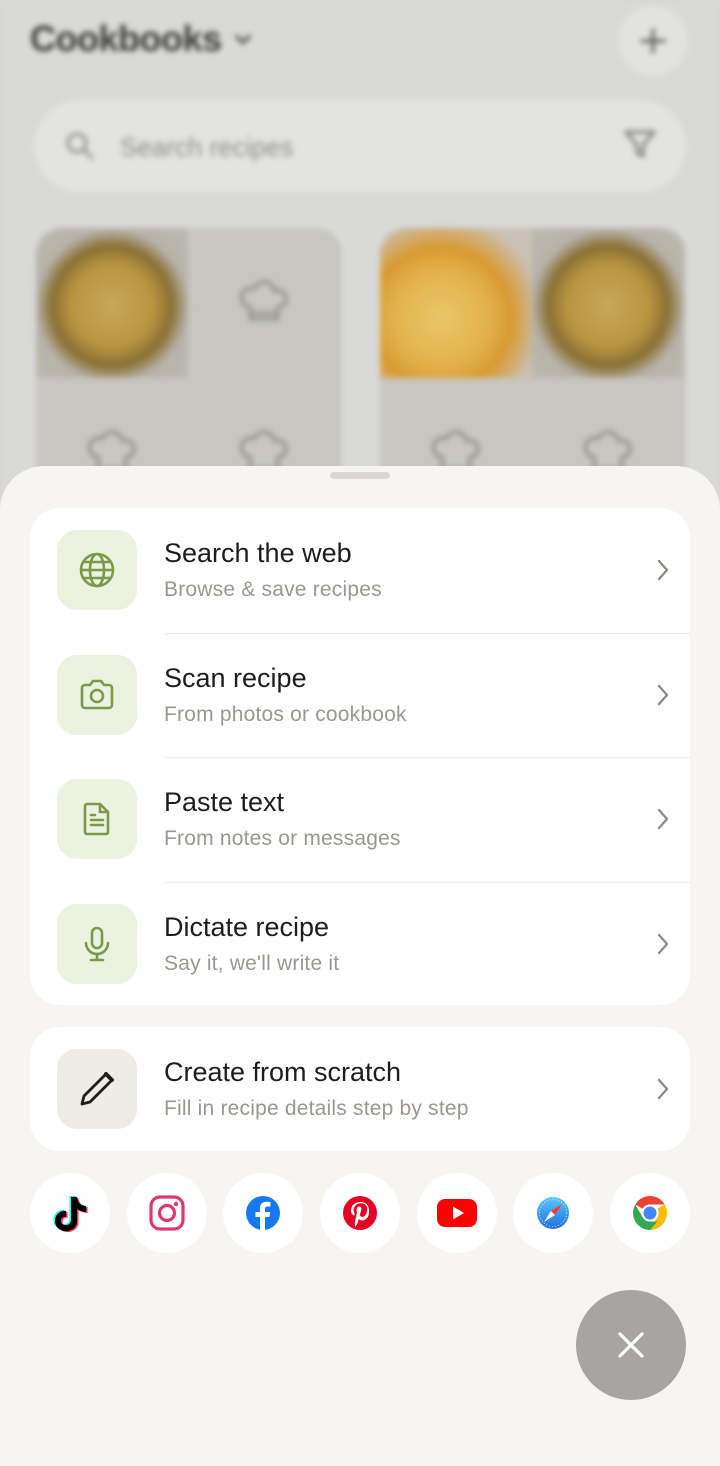 This screenshot has height=1466, width=720. I want to click on tiktok-icon, so click(70, 1214).